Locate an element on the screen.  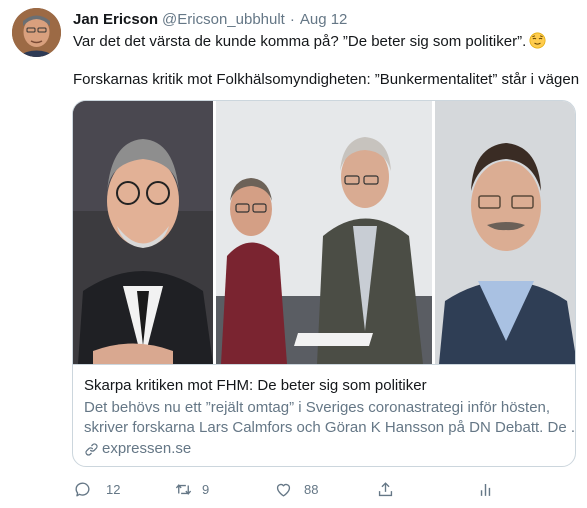
analytics-icon is located at coordinates (485, 489).